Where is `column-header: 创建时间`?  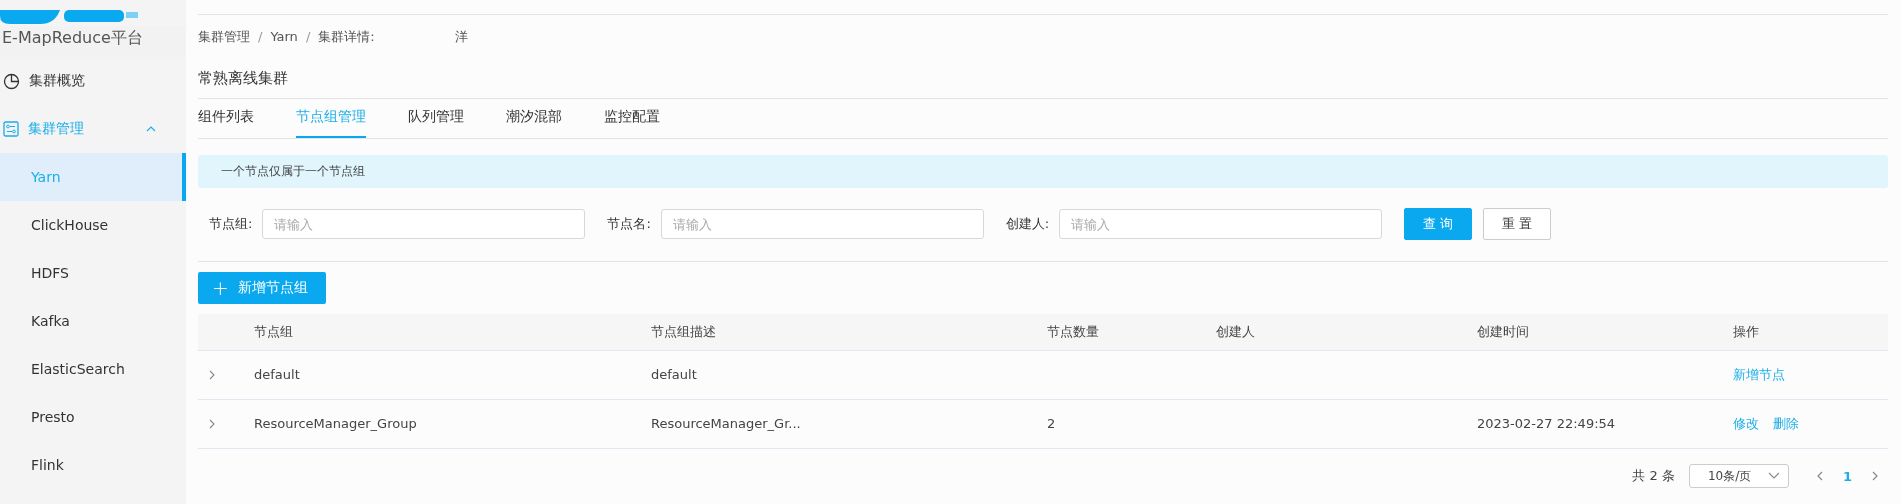
column-header: 创建时间 is located at coordinates (1503, 331).